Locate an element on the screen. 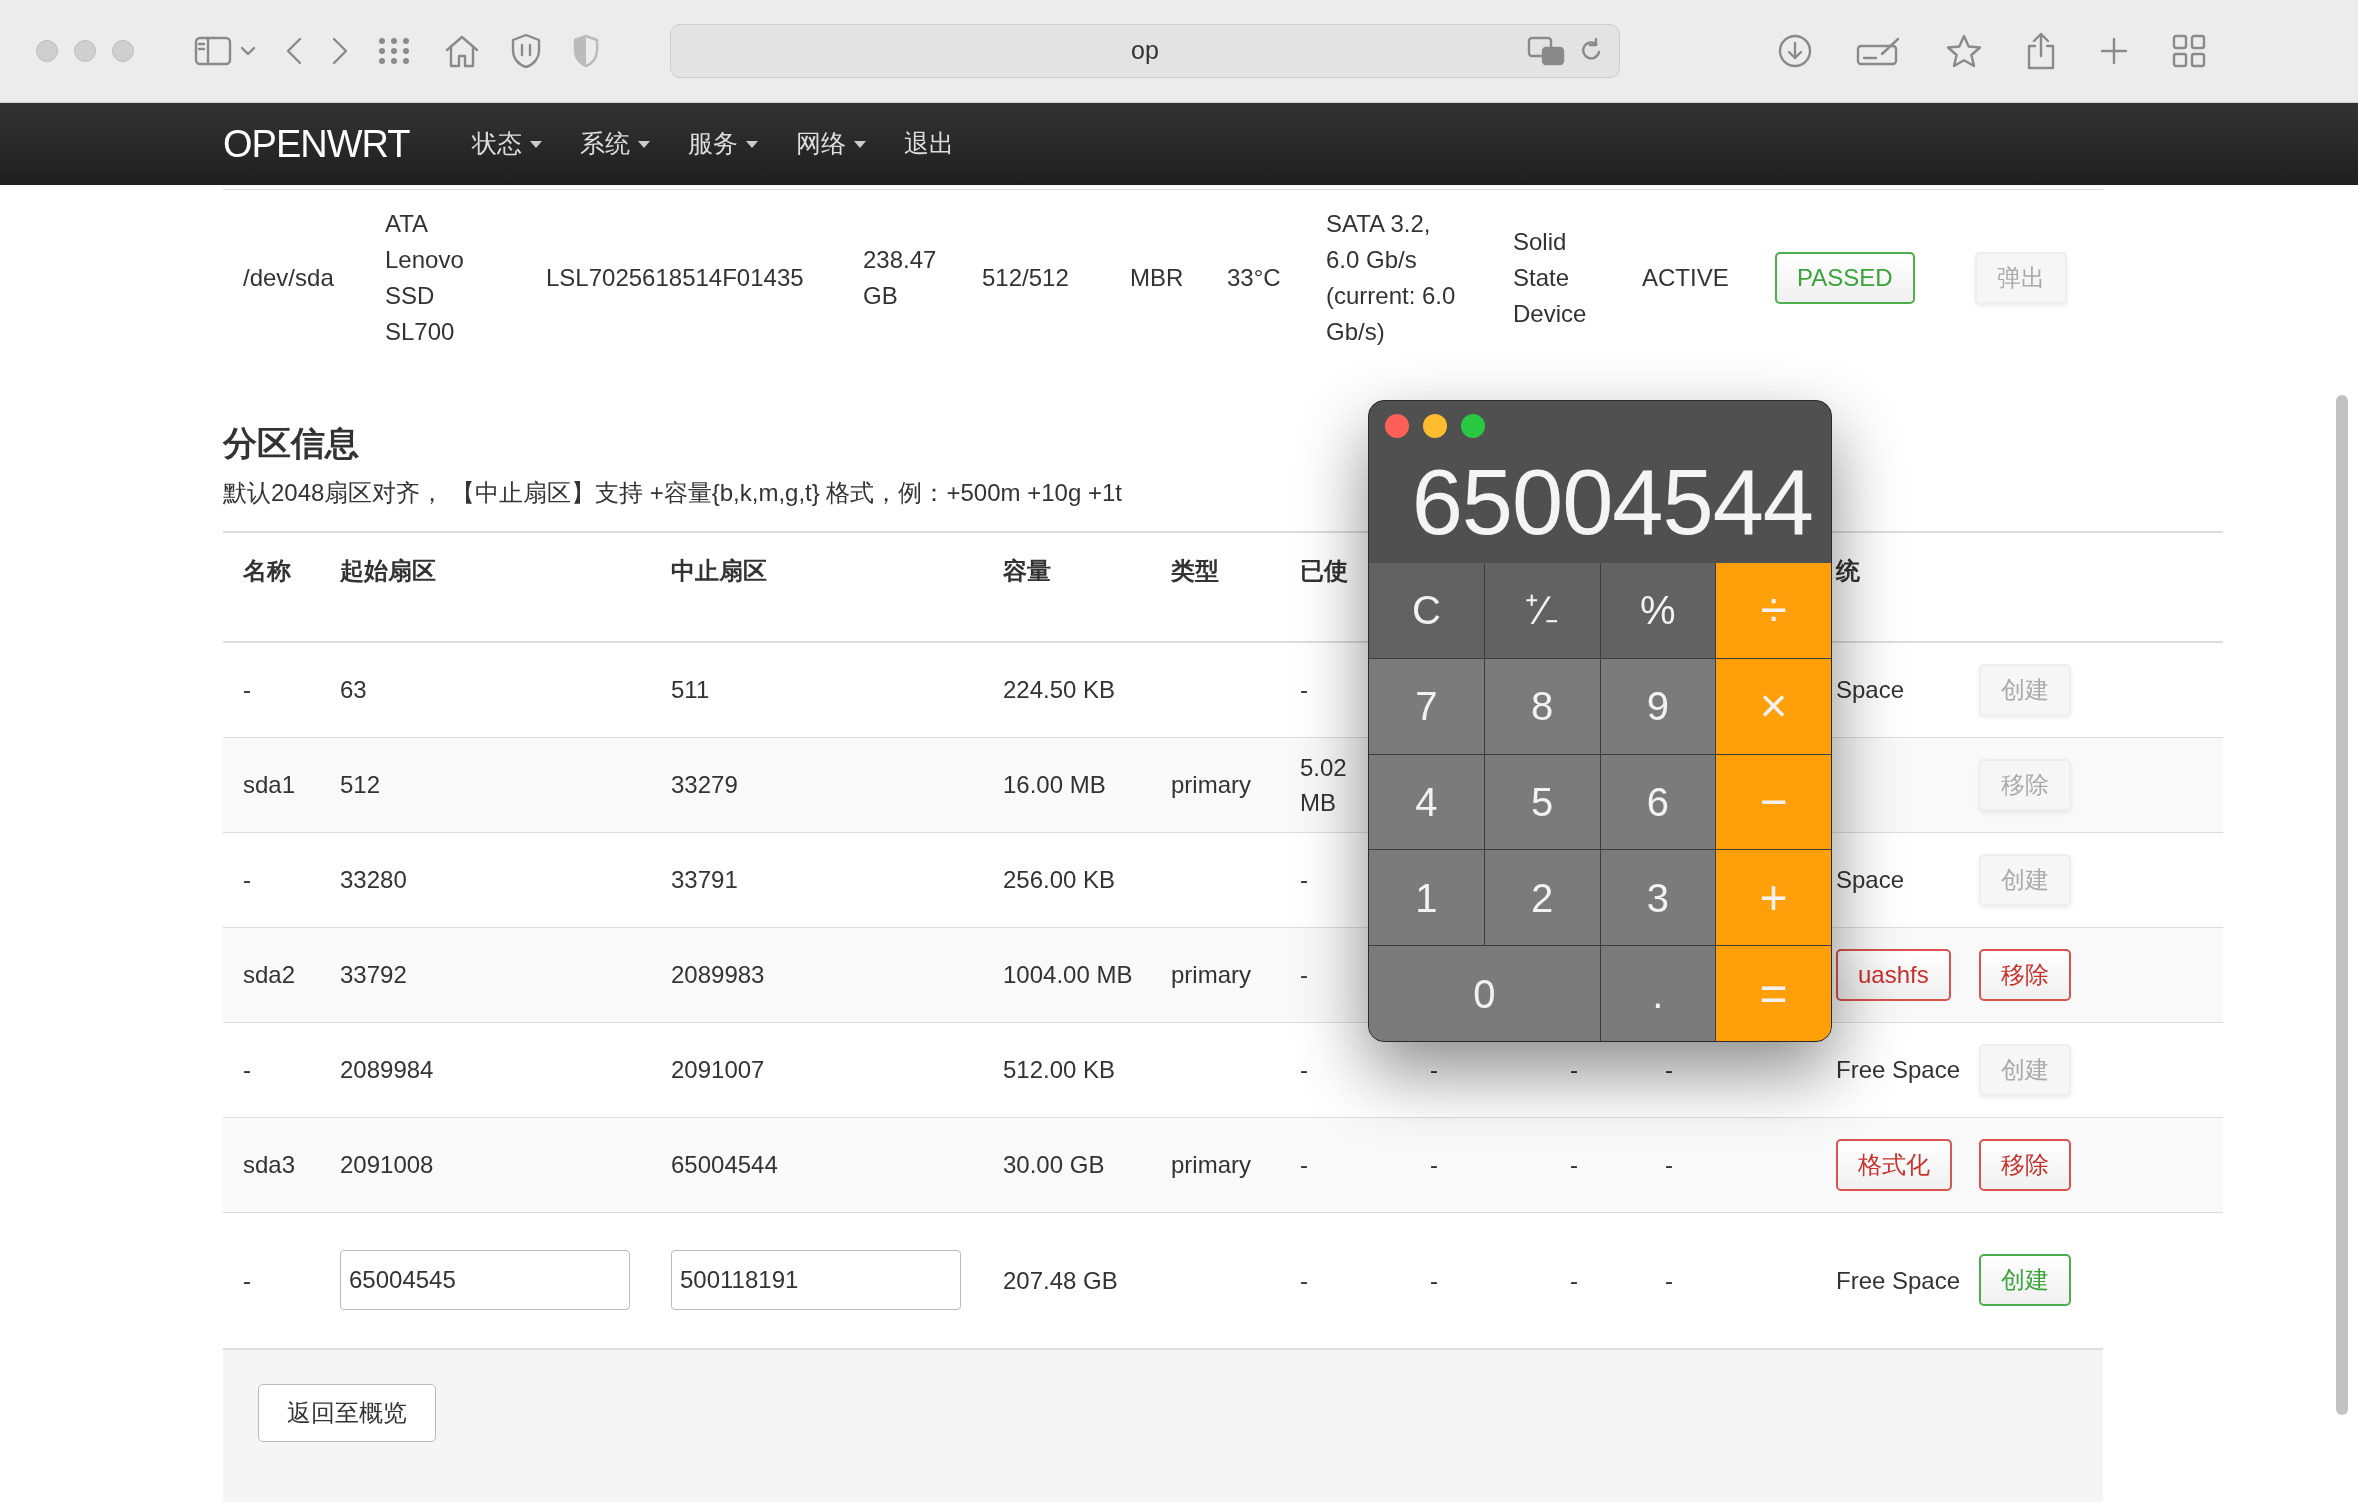 This screenshot has height=1510, width=2358. section-title: 分区信息 is located at coordinates (291, 443).